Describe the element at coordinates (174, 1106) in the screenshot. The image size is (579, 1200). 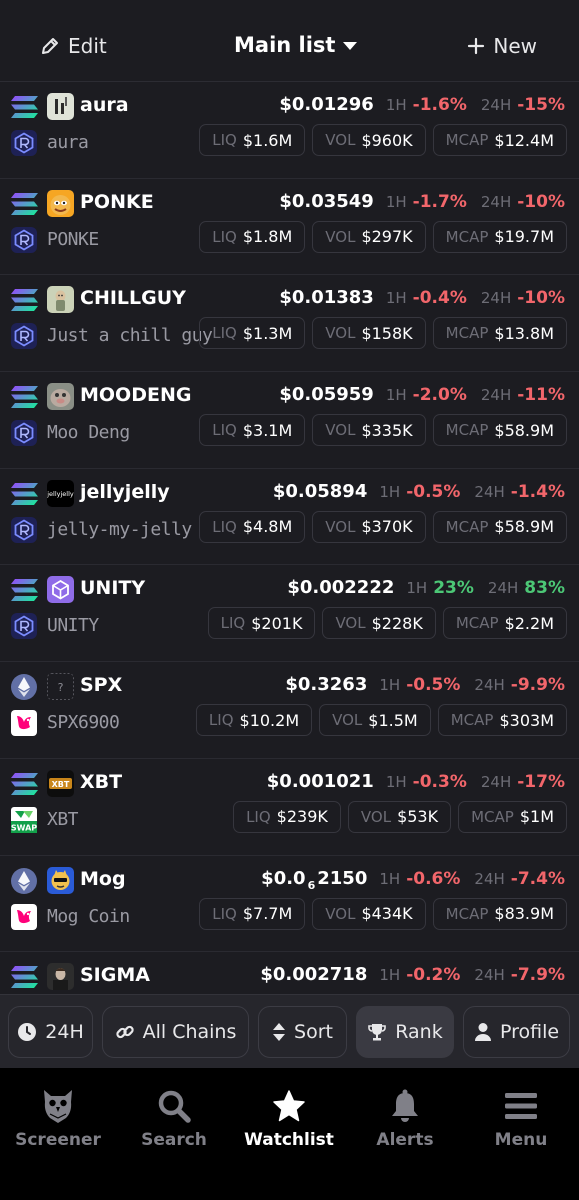
I see `search-icon` at that location.